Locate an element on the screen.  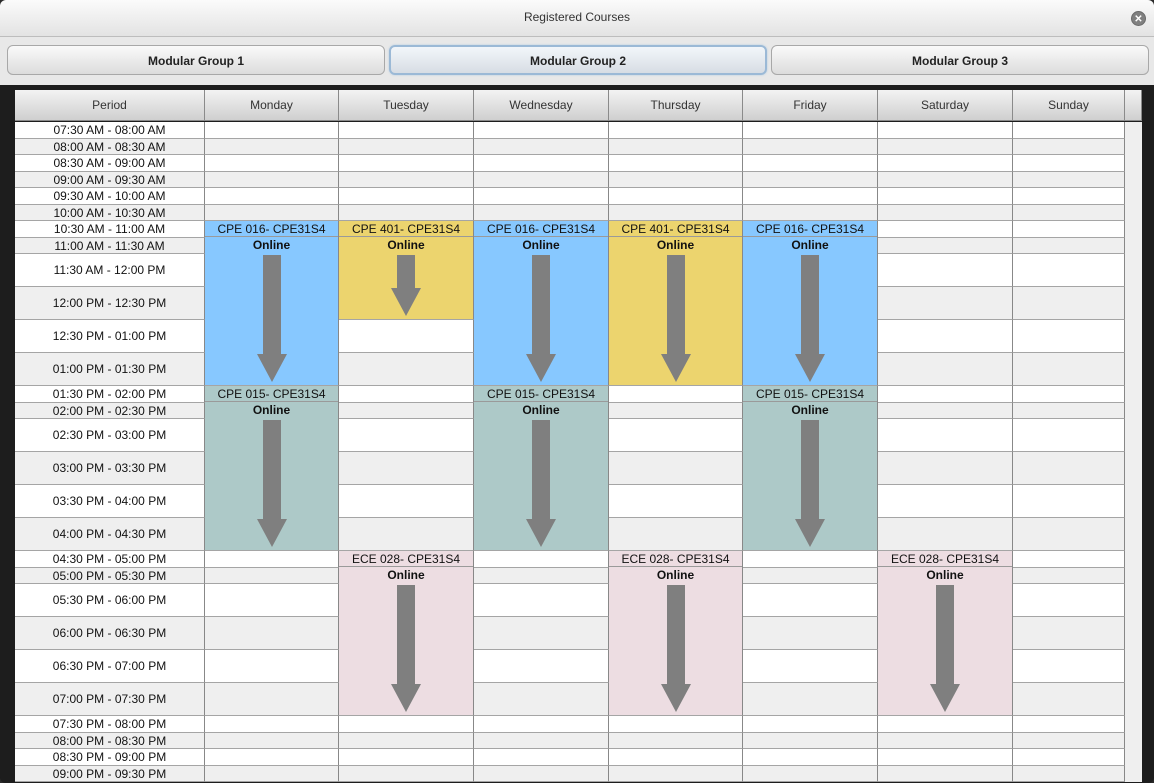
close-icon: ✕ is located at coordinates (1138, 18).